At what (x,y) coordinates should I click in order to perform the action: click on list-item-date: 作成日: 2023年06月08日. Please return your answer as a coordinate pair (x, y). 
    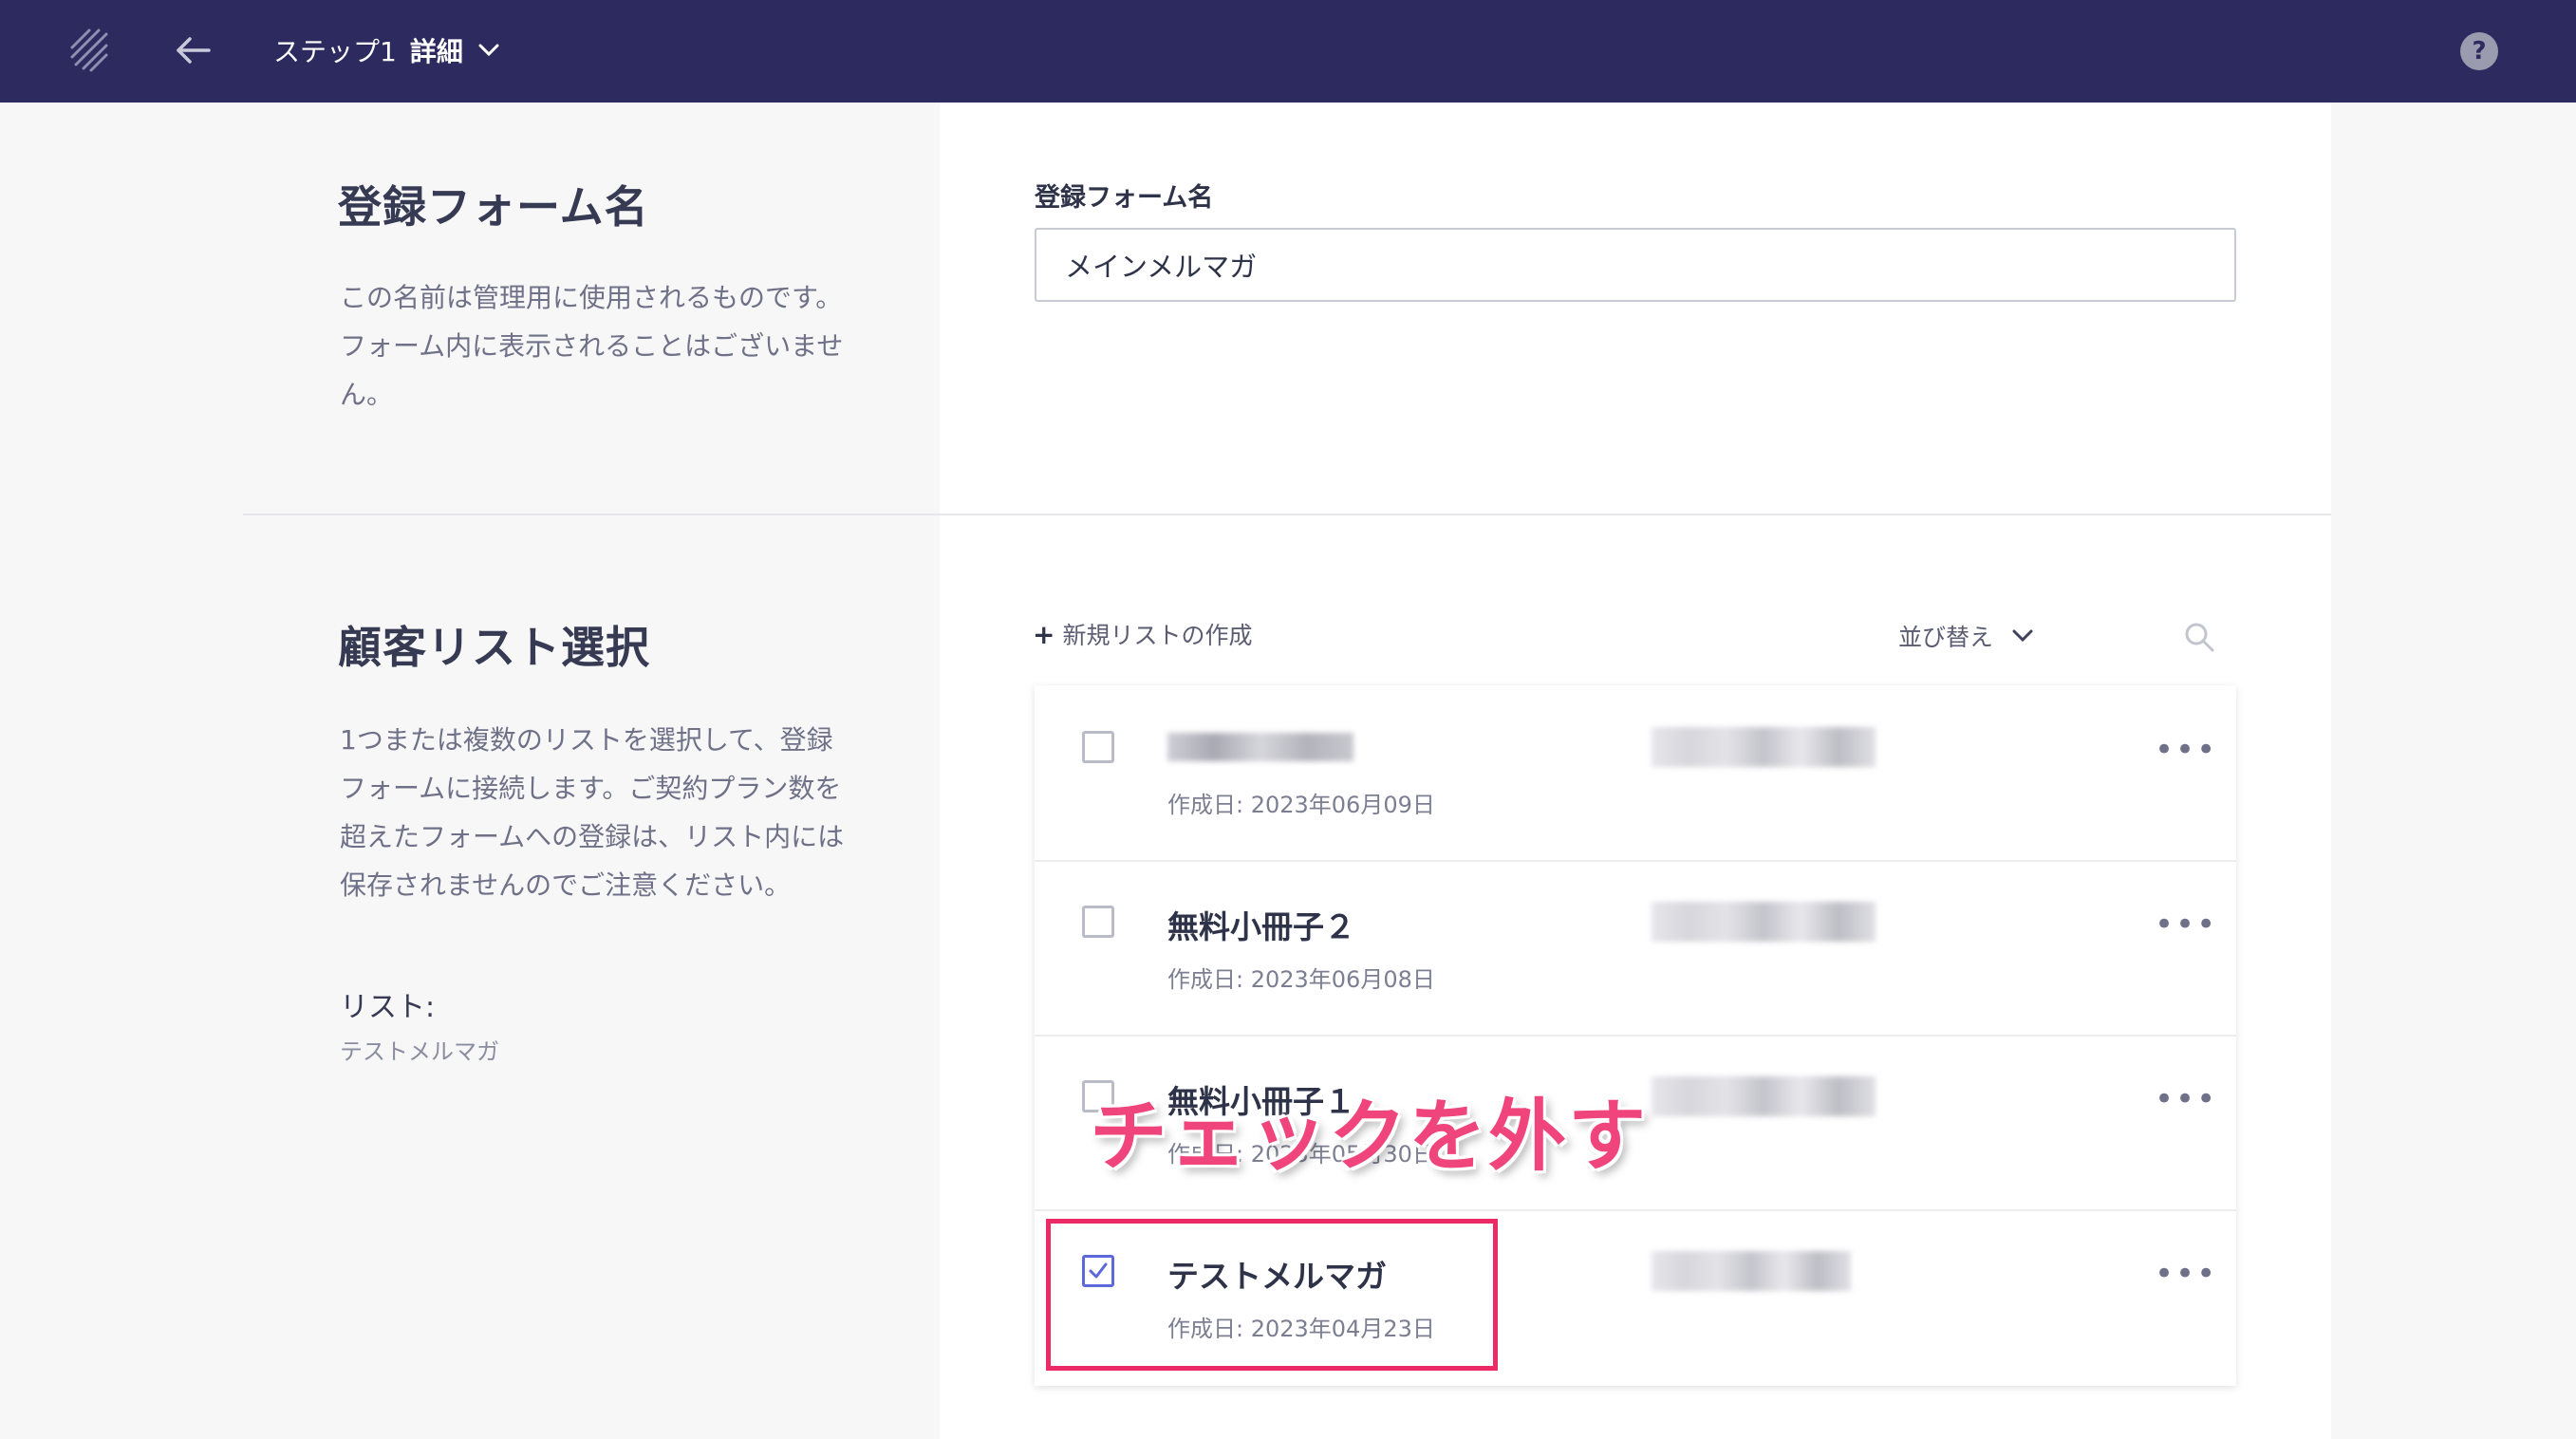
    Looking at the image, I should click on (1301, 979).